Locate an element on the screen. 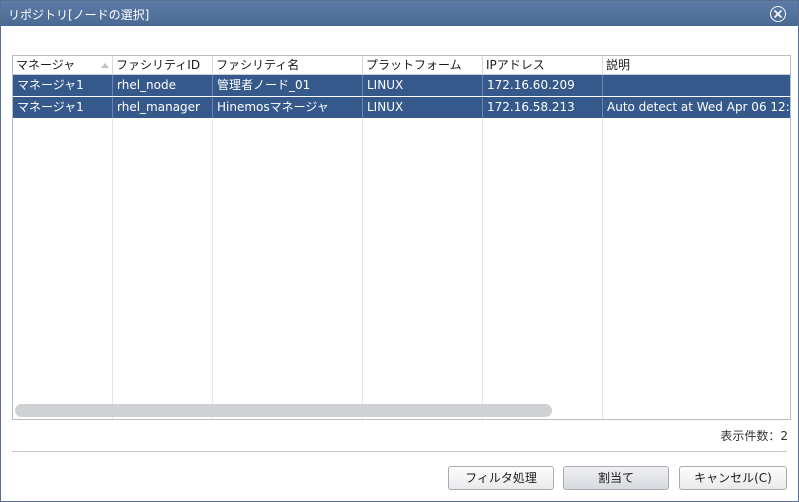 This screenshot has height=502, width=799. cell-facility-name: 管理者ノード_01 is located at coordinates (288, 85).